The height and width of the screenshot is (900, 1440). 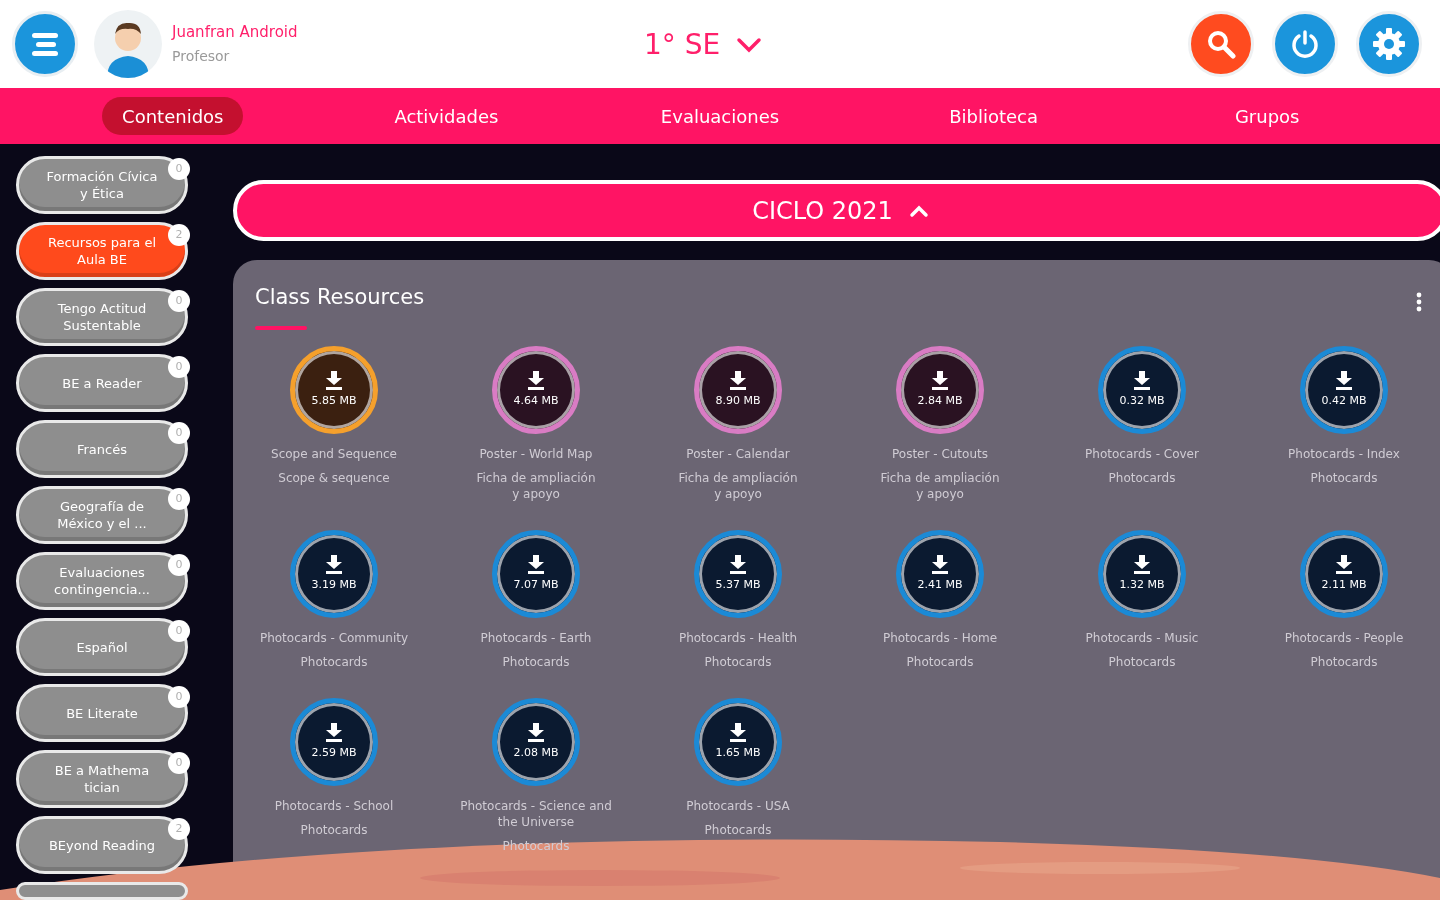 I want to click on resource-title: Photocards - Cover, so click(x=1142, y=453).